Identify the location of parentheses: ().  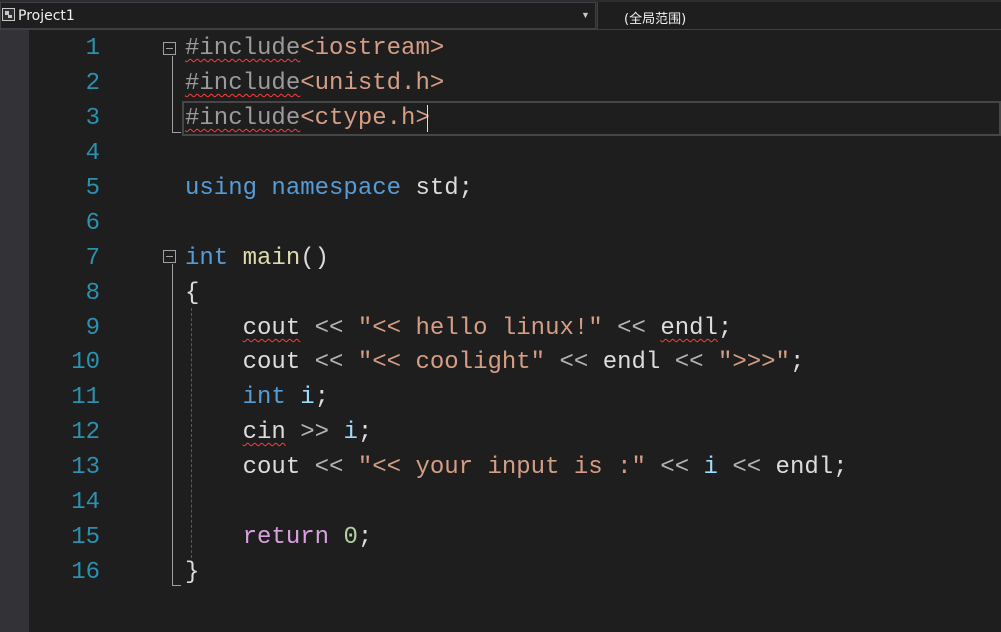
(315, 258).